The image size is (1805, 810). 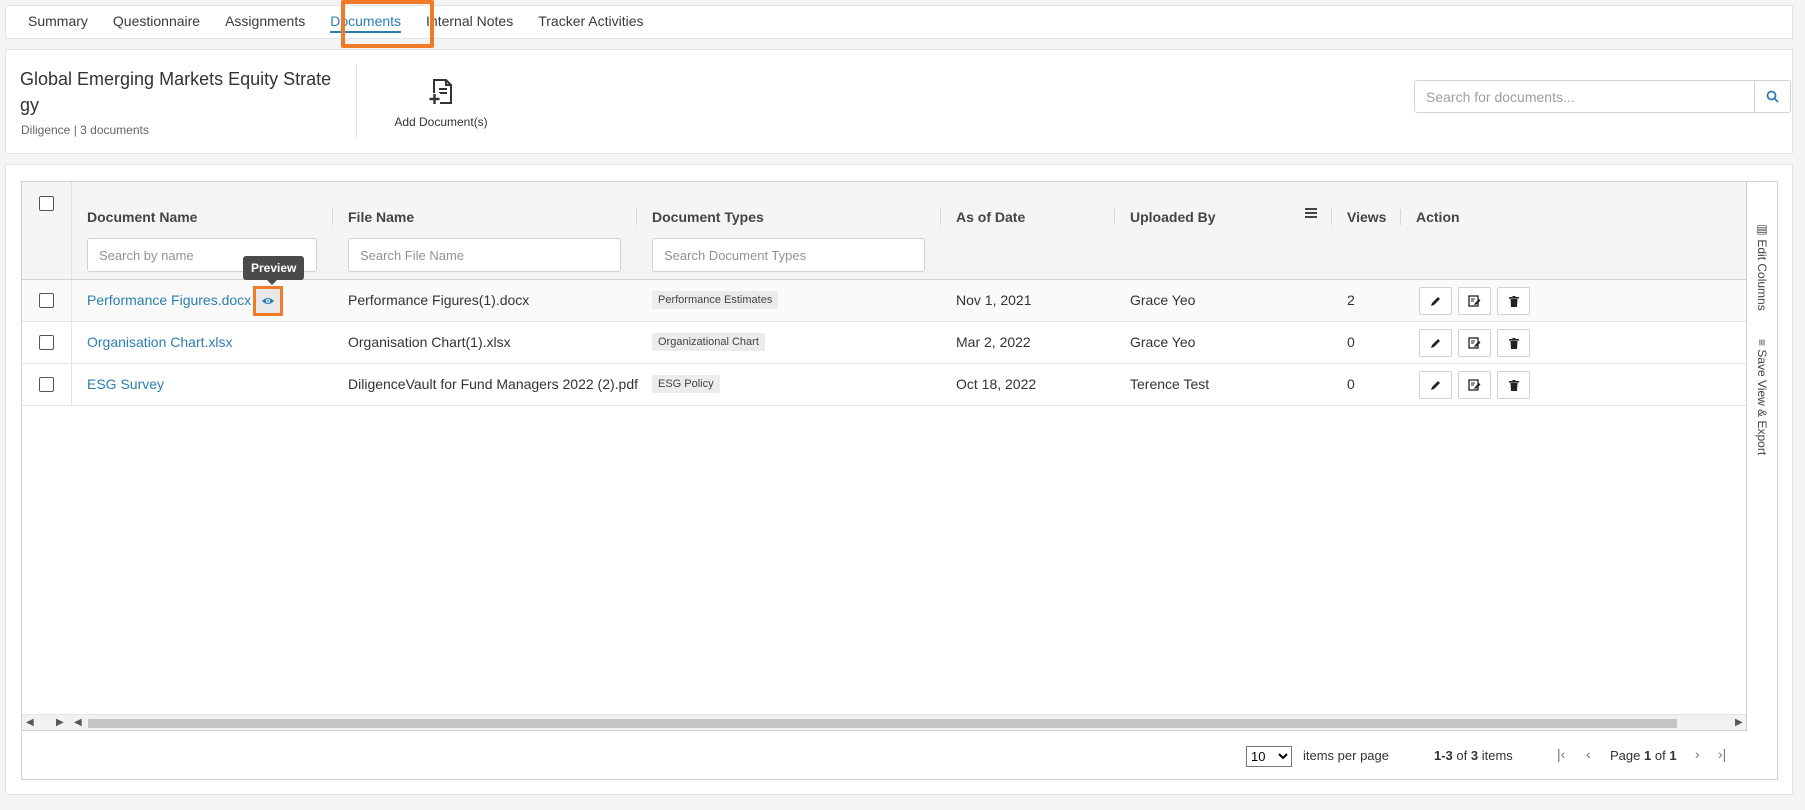 I want to click on add-document-button: Add Document(s), so click(x=441, y=103).